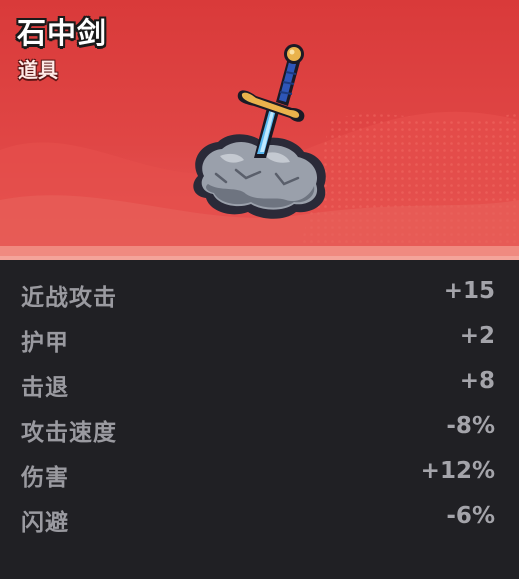  Describe the element at coordinates (259, 335) in the screenshot. I see `stat-row-armor: 护甲 +2` at that location.